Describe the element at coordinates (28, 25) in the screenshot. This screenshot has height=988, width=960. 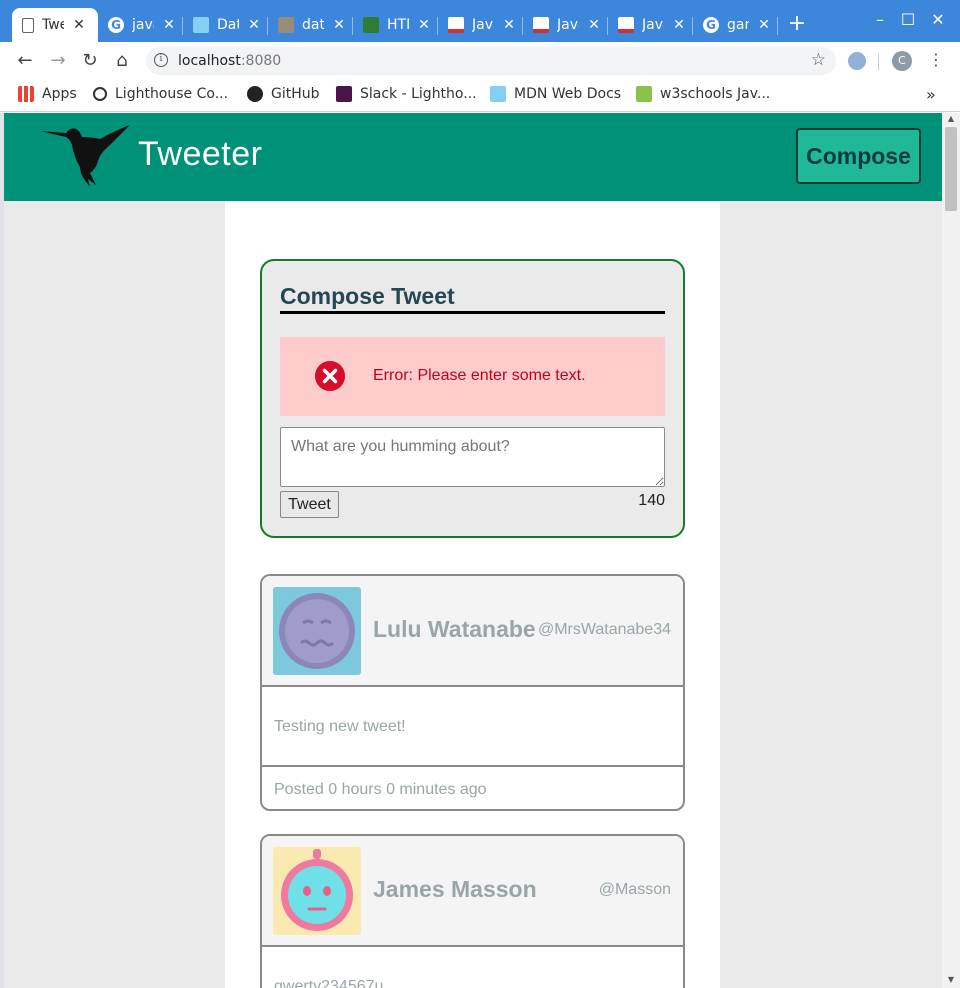
I see `page-icon` at that location.